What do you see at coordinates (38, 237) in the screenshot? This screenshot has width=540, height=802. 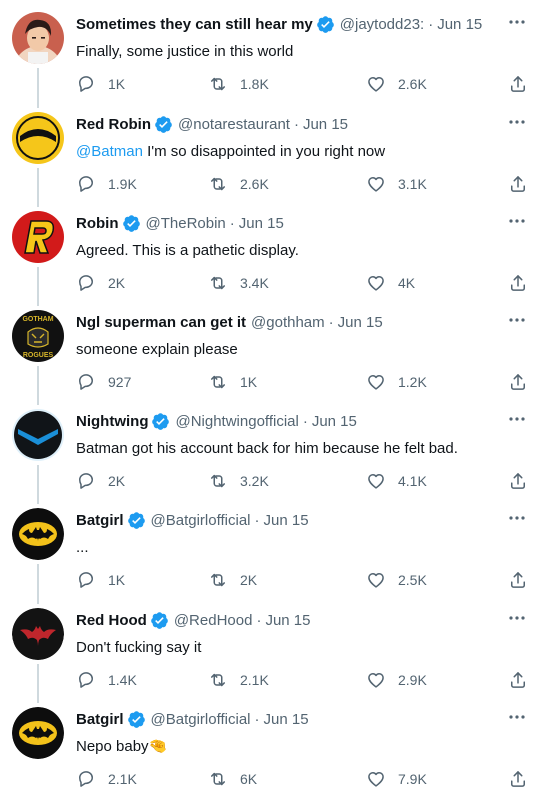 I see `robin-avatar` at bounding box center [38, 237].